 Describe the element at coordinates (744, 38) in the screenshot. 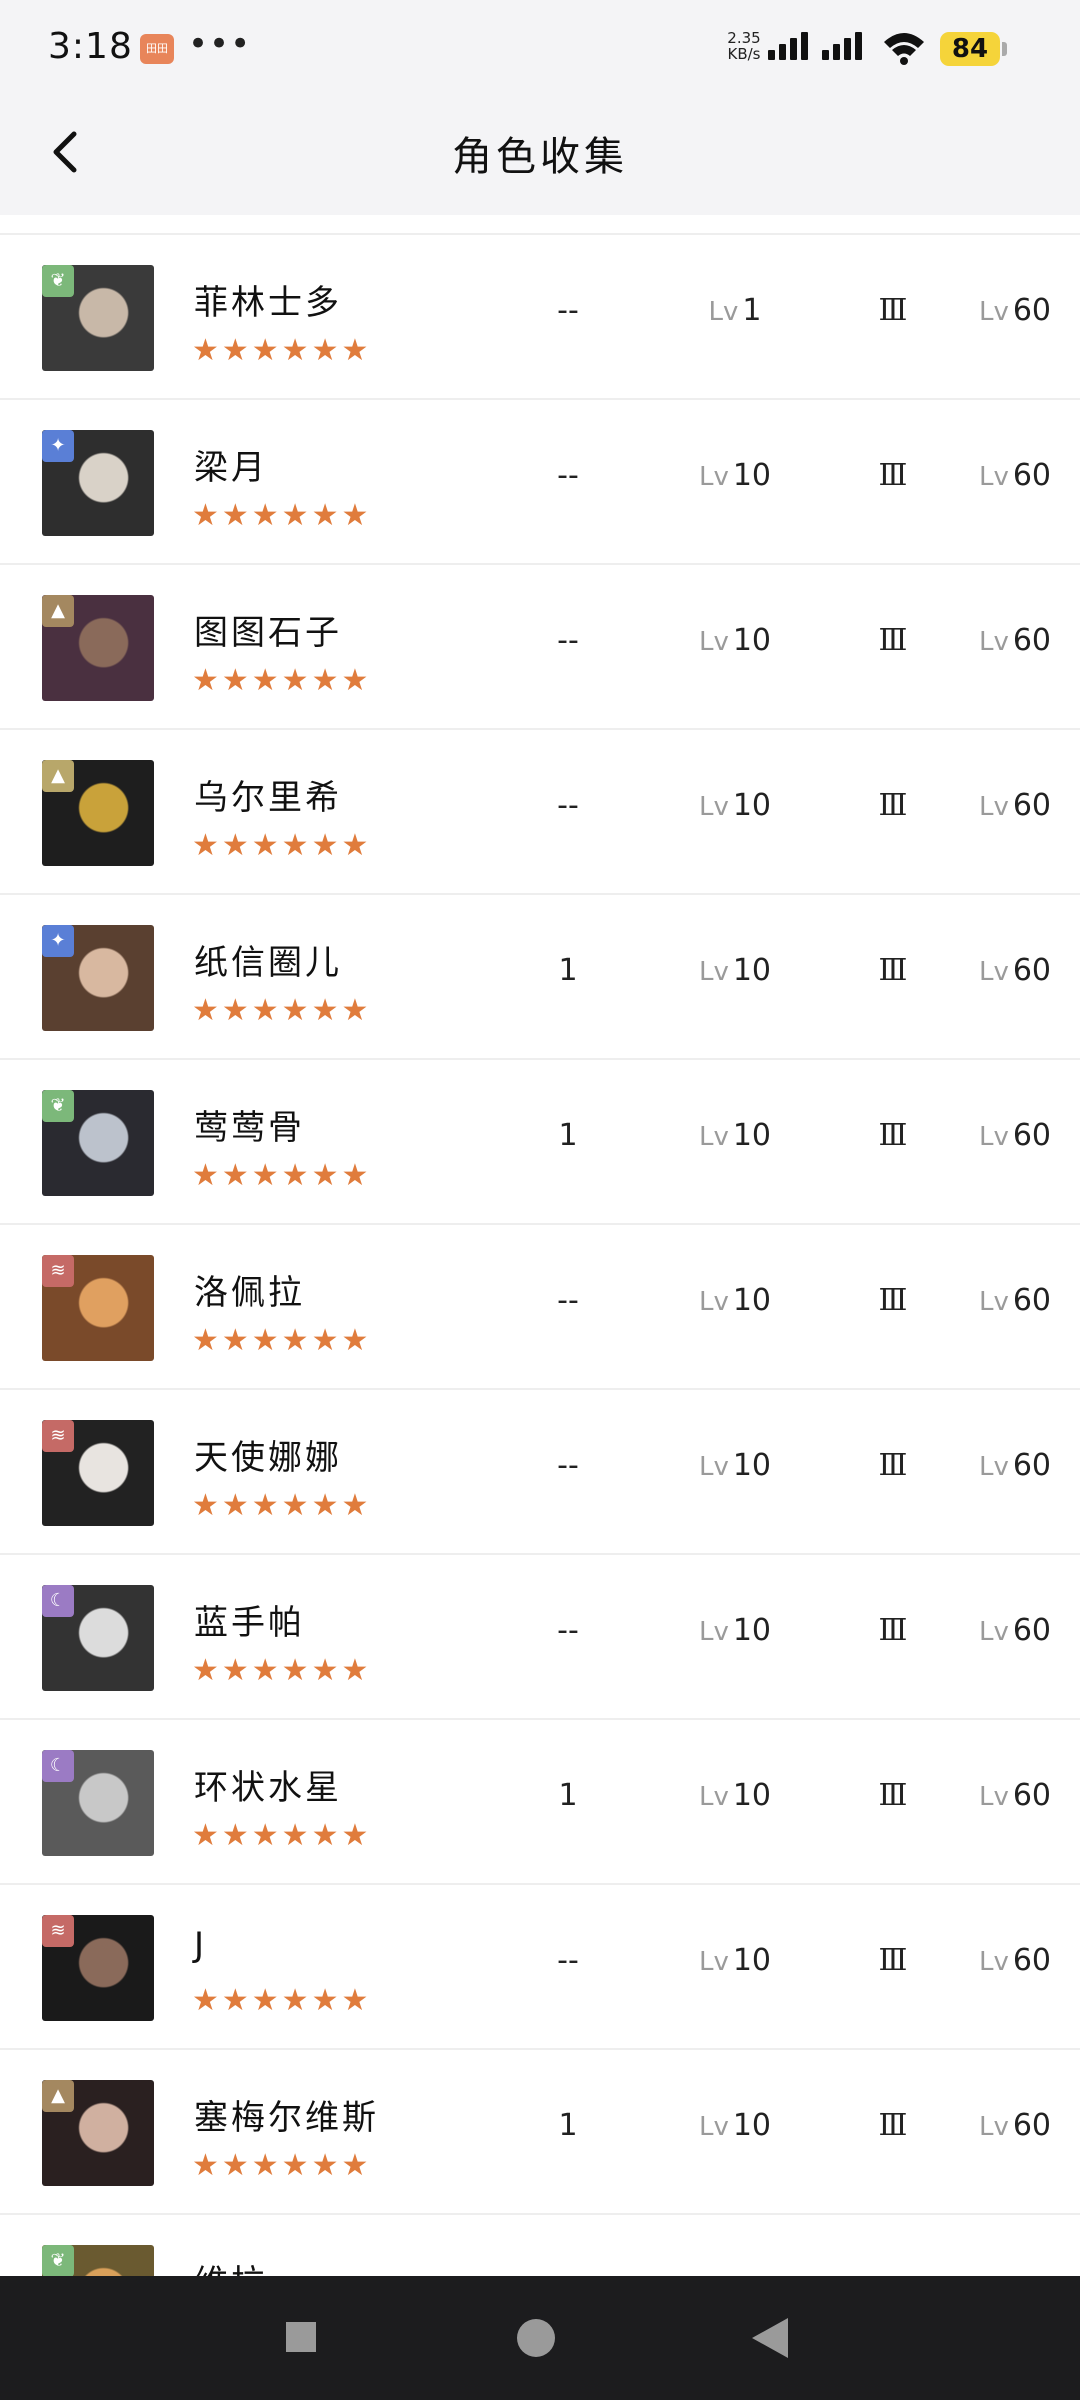

I see `network-speed-value: 2.35` at that location.